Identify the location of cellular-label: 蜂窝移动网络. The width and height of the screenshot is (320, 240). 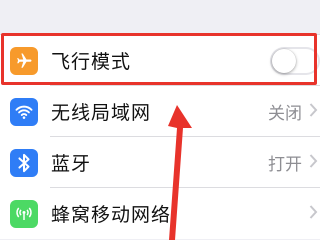
(111, 215).